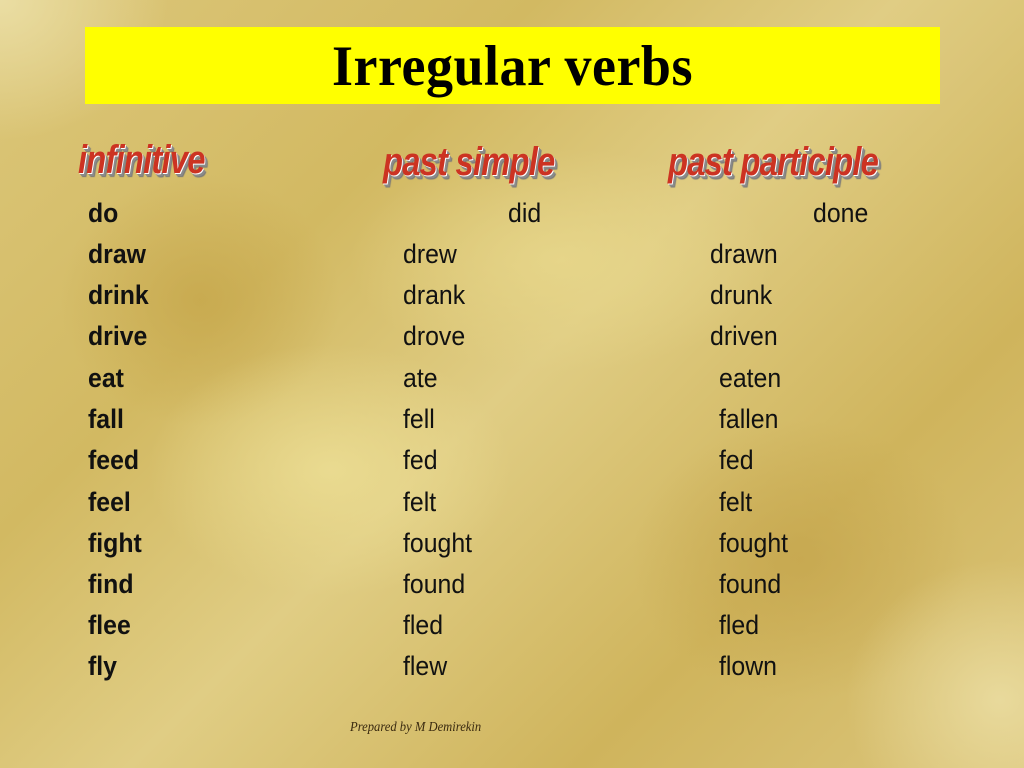 The height and width of the screenshot is (768, 1024). What do you see at coordinates (736, 460) in the screenshot?
I see `past-participle-cell: fed` at bounding box center [736, 460].